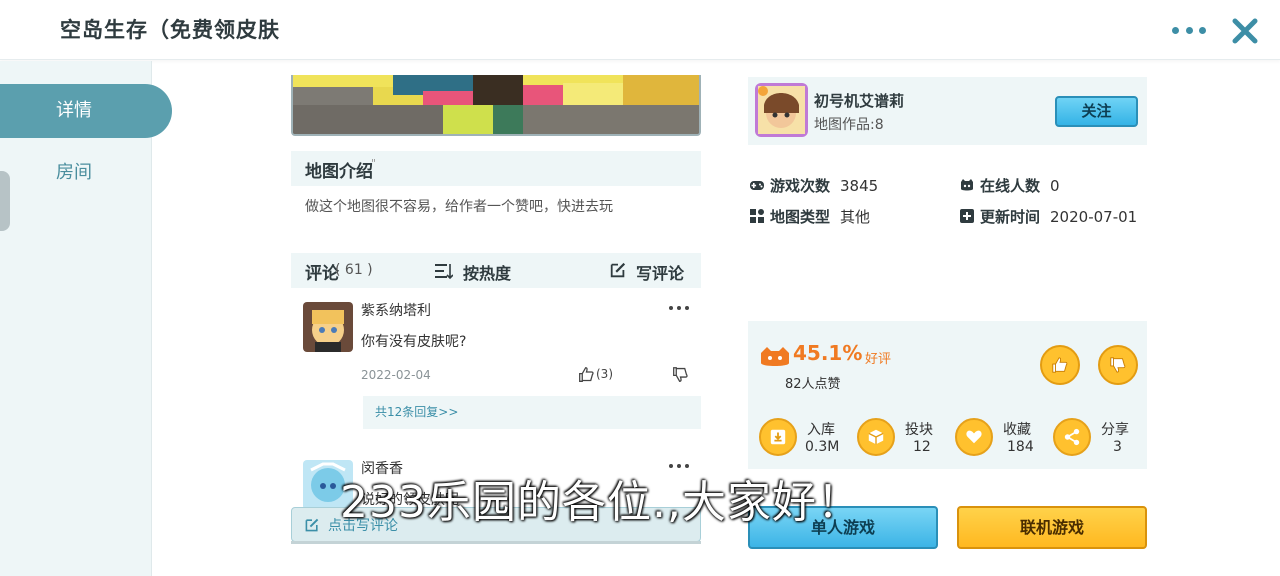 This screenshot has width=1280, height=576. What do you see at coordinates (170, 30) in the screenshot?
I see `page-title: 空岛生存（免费领皮肤` at bounding box center [170, 30].